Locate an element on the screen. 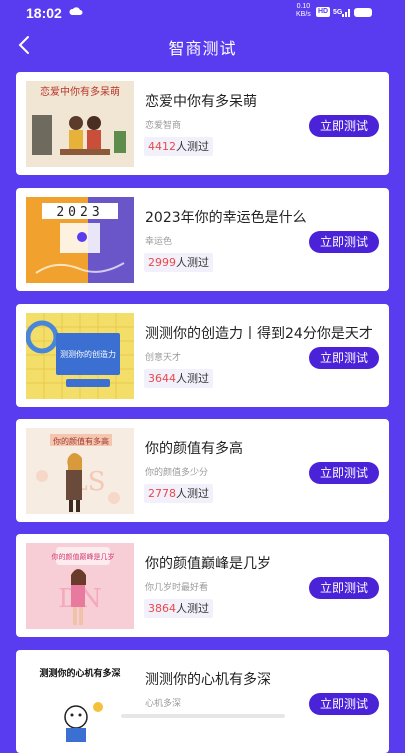  item-title: 测测你的心机有多深 is located at coordinates (208, 680).